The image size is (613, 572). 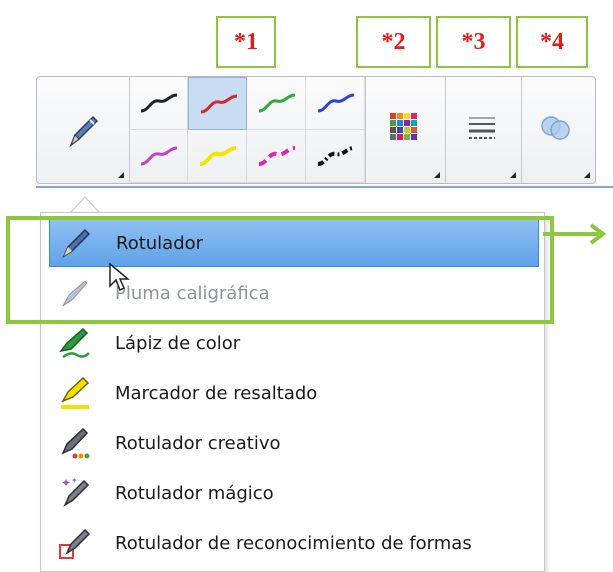 I want to click on callout-2: *2, so click(x=393, y=42).